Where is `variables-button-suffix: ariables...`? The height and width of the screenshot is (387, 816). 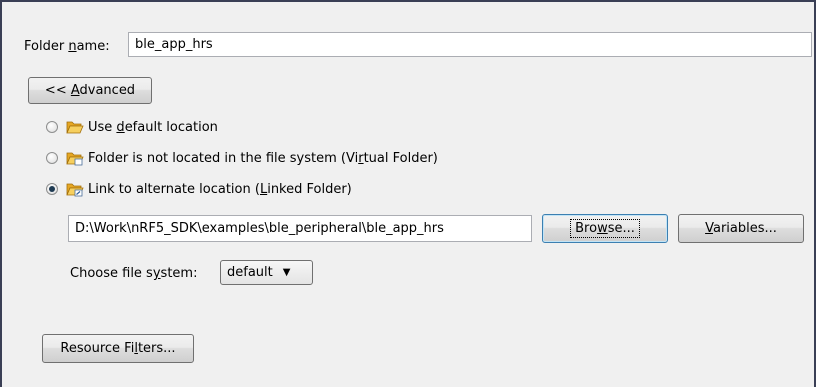
variables-button-suffix: ariables... is located at coordinates (744, 228).